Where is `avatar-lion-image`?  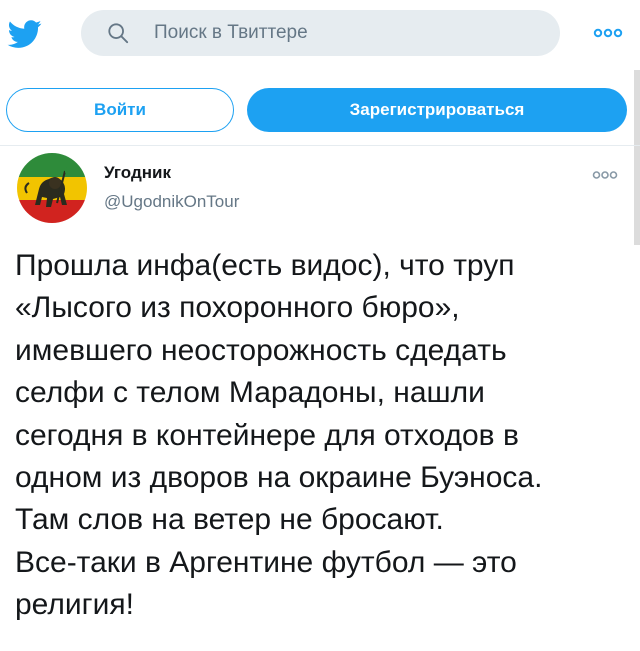 avatar-lion-image is located at coordinates (52, 188).